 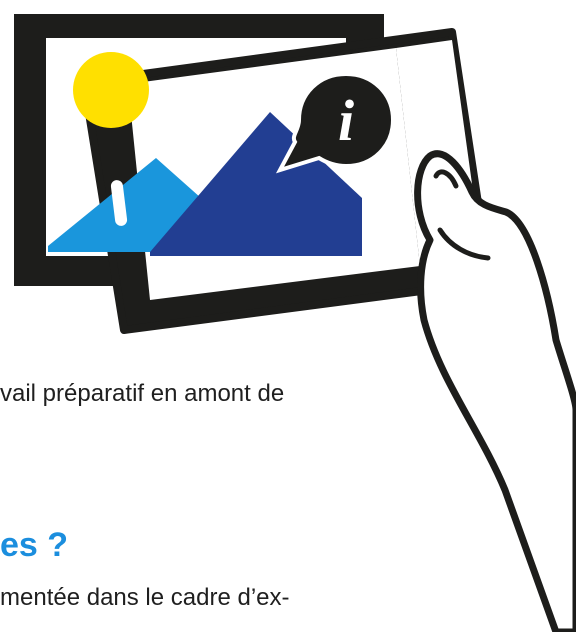 I want to click on sun-icon, so click(x=111, y=90).